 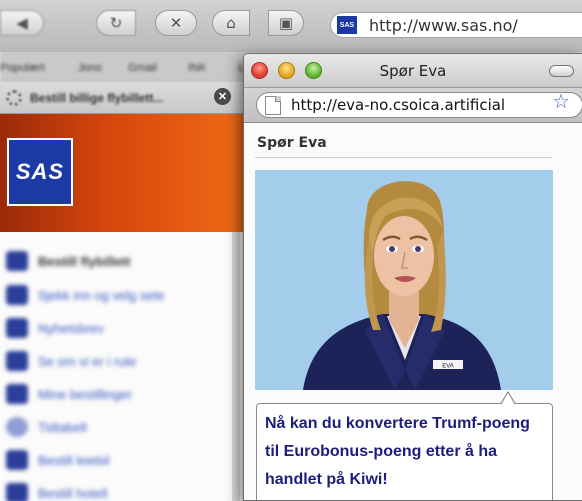 I want to click on envelope-icon, so click(x=17, y=328).